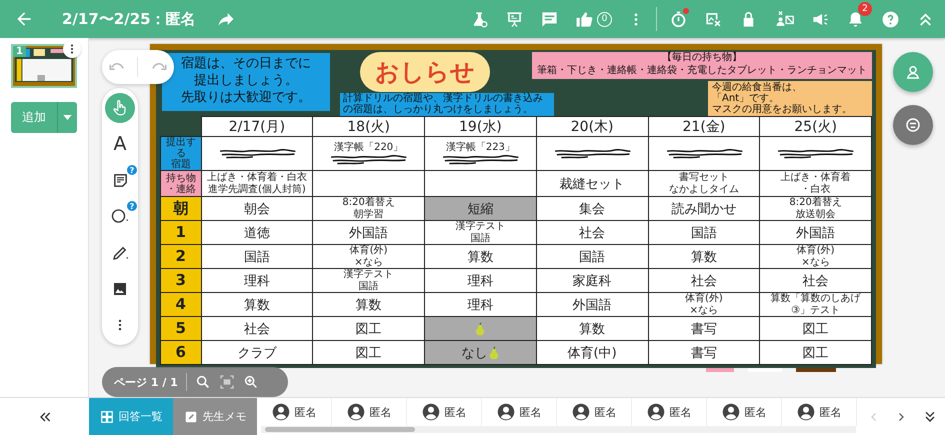 Image resolution: width=945 pixels, height=435 pixels. What do you see at coordinates (790, 98) in the screenshot?
I see `lunch-note: 今週の給食当番は、 「Ant」です。 マスクの用意をお願いします。` at bounding box center [790, 98].